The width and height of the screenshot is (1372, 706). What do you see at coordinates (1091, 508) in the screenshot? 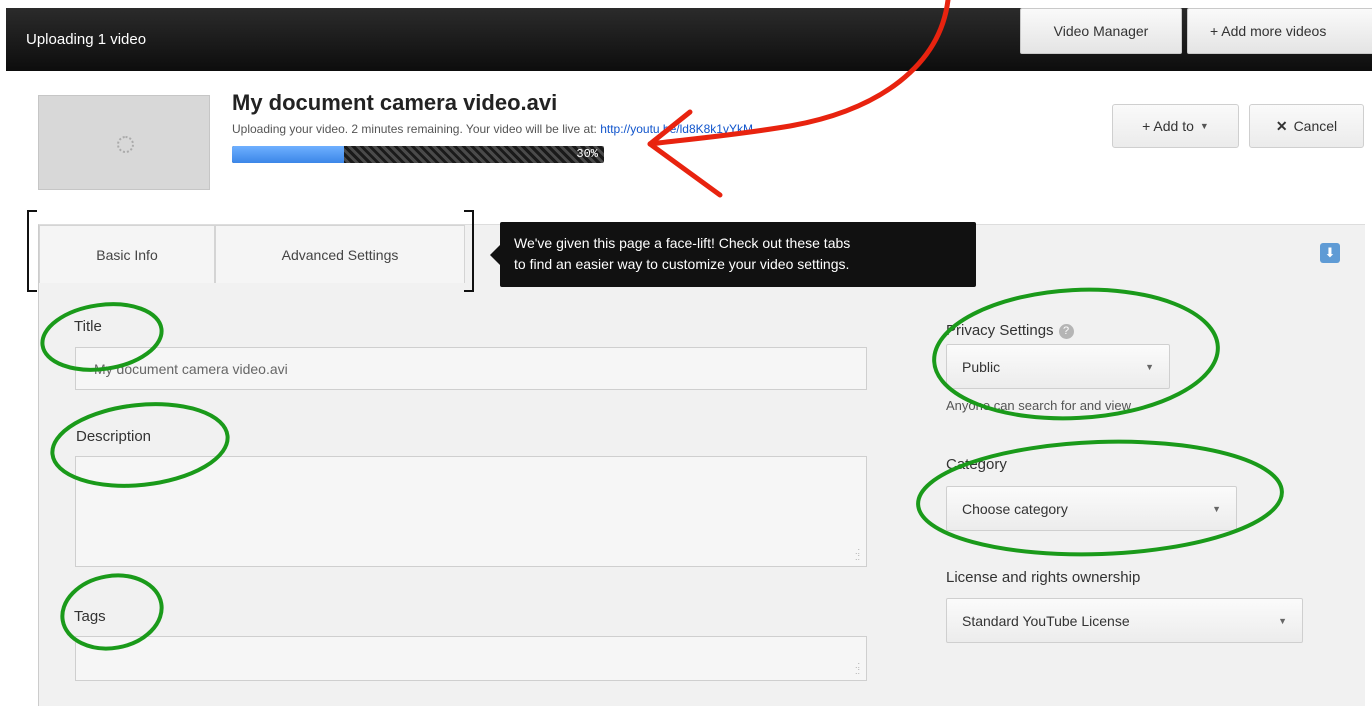
I see `category-select: Choose category ▼` at bounding box center [1091, 508].